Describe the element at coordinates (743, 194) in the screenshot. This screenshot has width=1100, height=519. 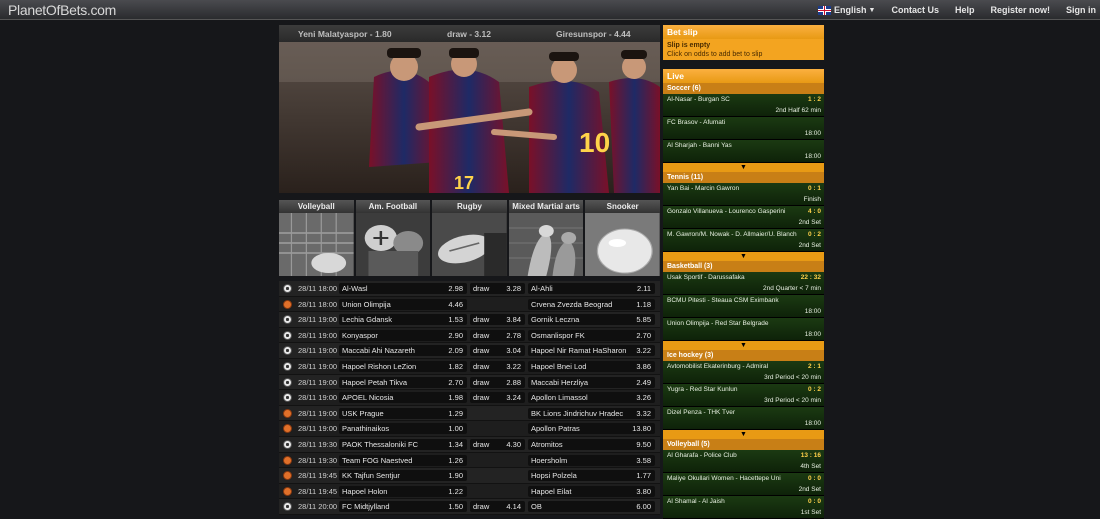
I see `live-event: Yan Bai - Marcin Gawron 0 : 1 Finish` at that location.